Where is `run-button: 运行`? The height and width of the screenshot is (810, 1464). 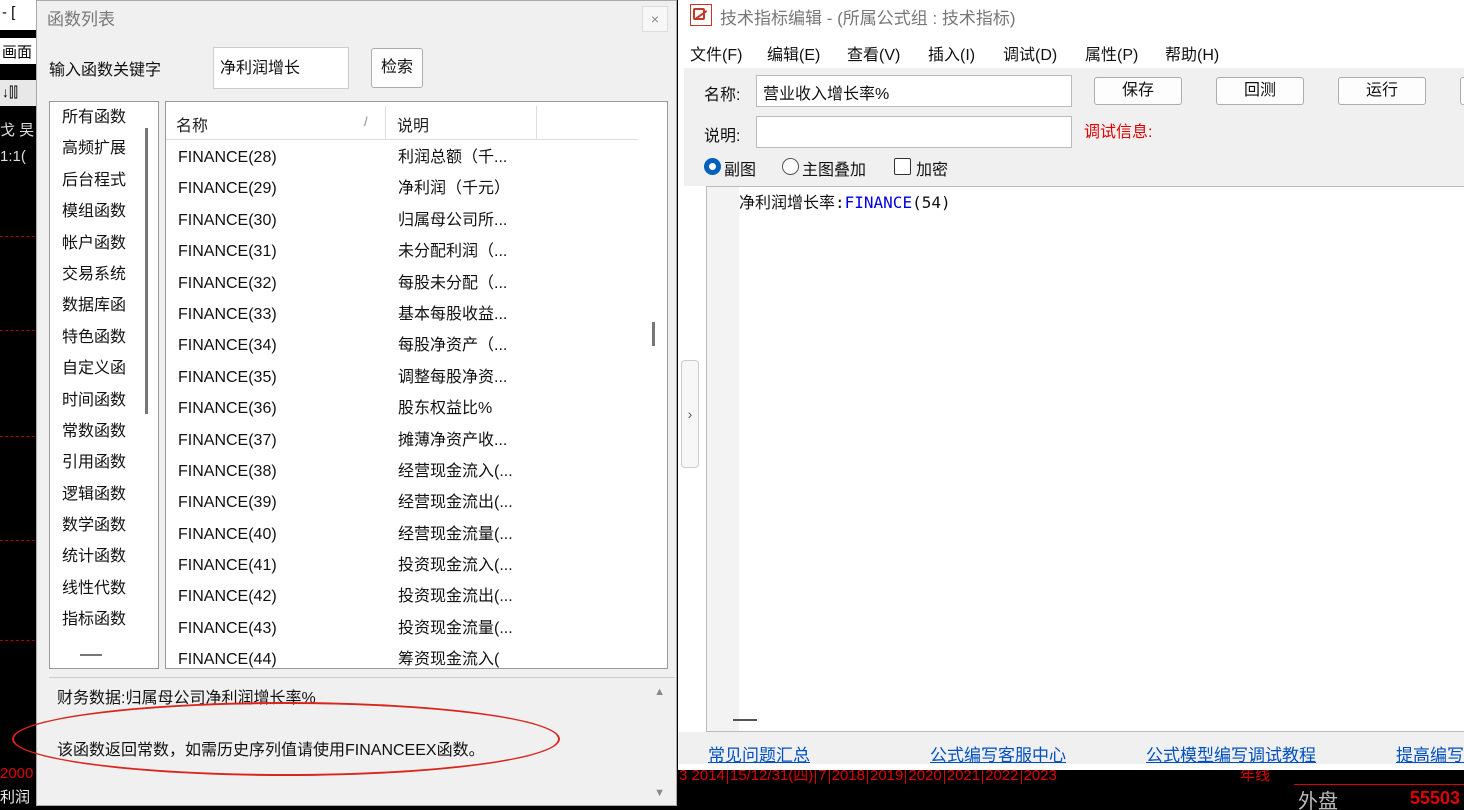
run-button: 运行 is located at coordinates (1382, 91).